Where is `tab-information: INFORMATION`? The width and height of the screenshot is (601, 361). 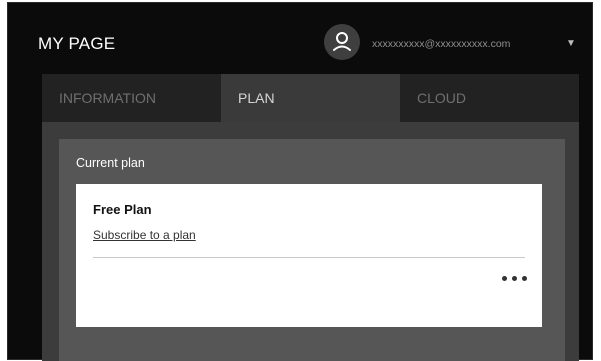
tab-information: INFORMATION is located at coordinates (131, 98).